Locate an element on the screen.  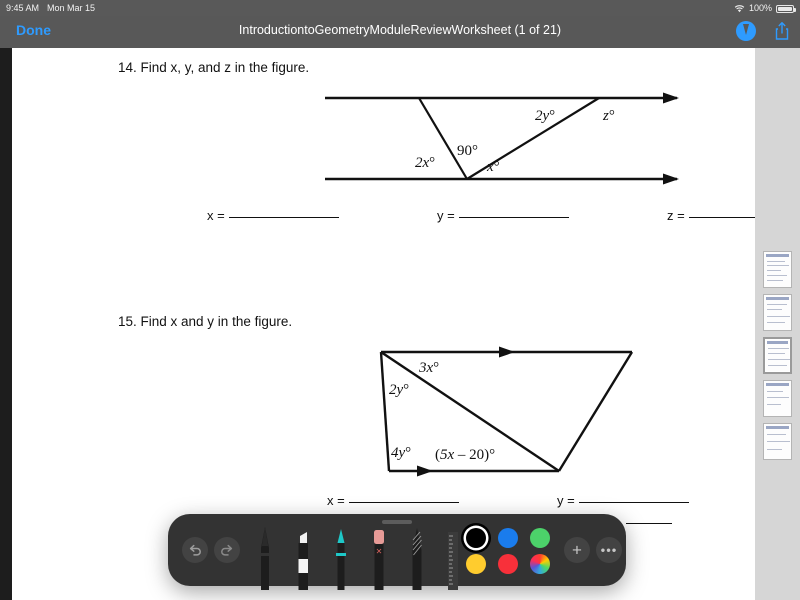
battery-icon is located at coordinates (786, 9).